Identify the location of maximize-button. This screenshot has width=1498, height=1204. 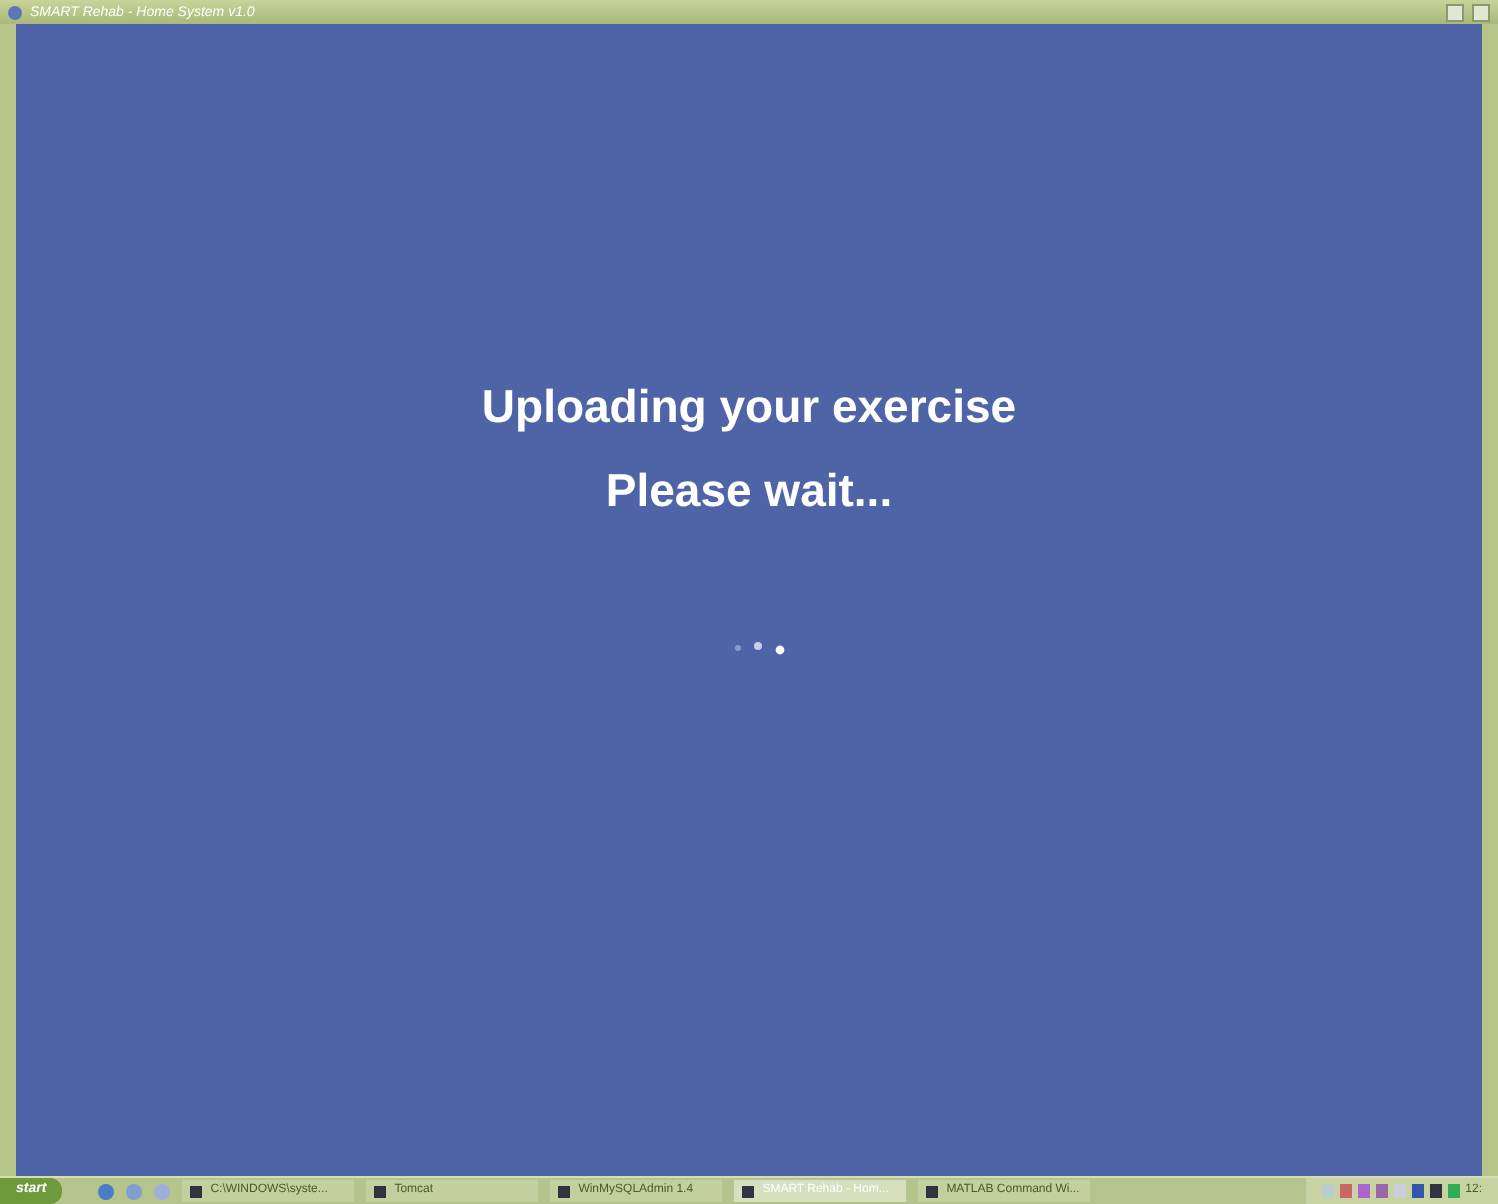
(1481, 12).